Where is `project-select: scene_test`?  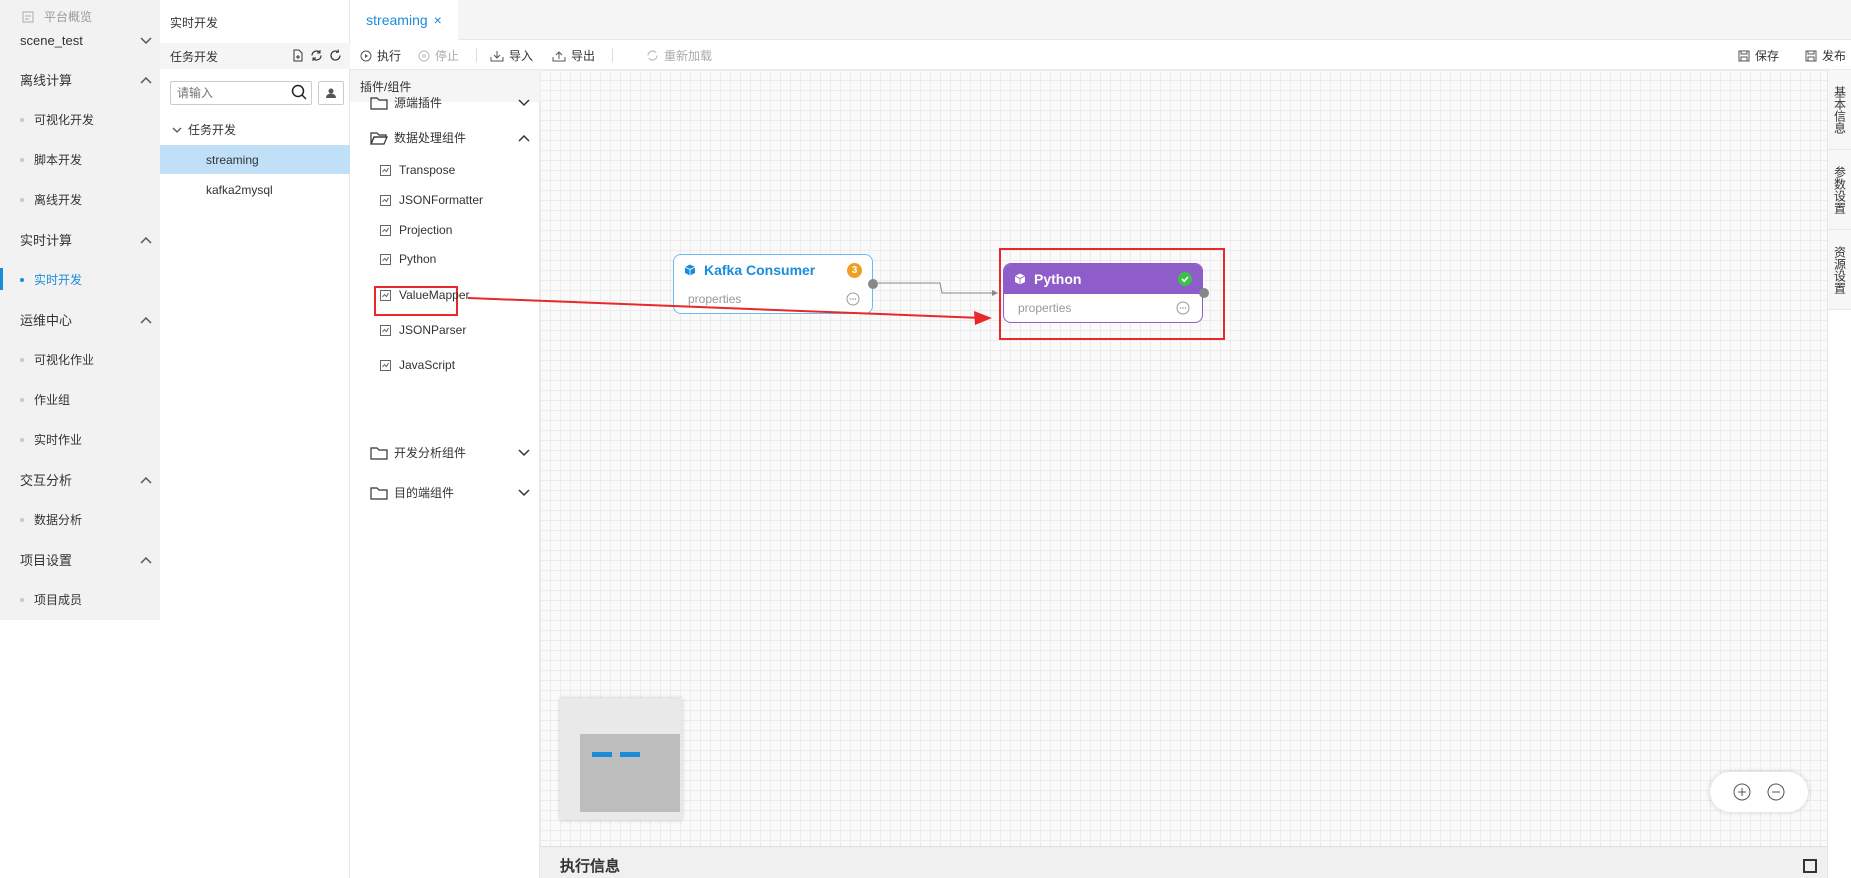
project-select: scene_test is located at coordinates (86, 40).